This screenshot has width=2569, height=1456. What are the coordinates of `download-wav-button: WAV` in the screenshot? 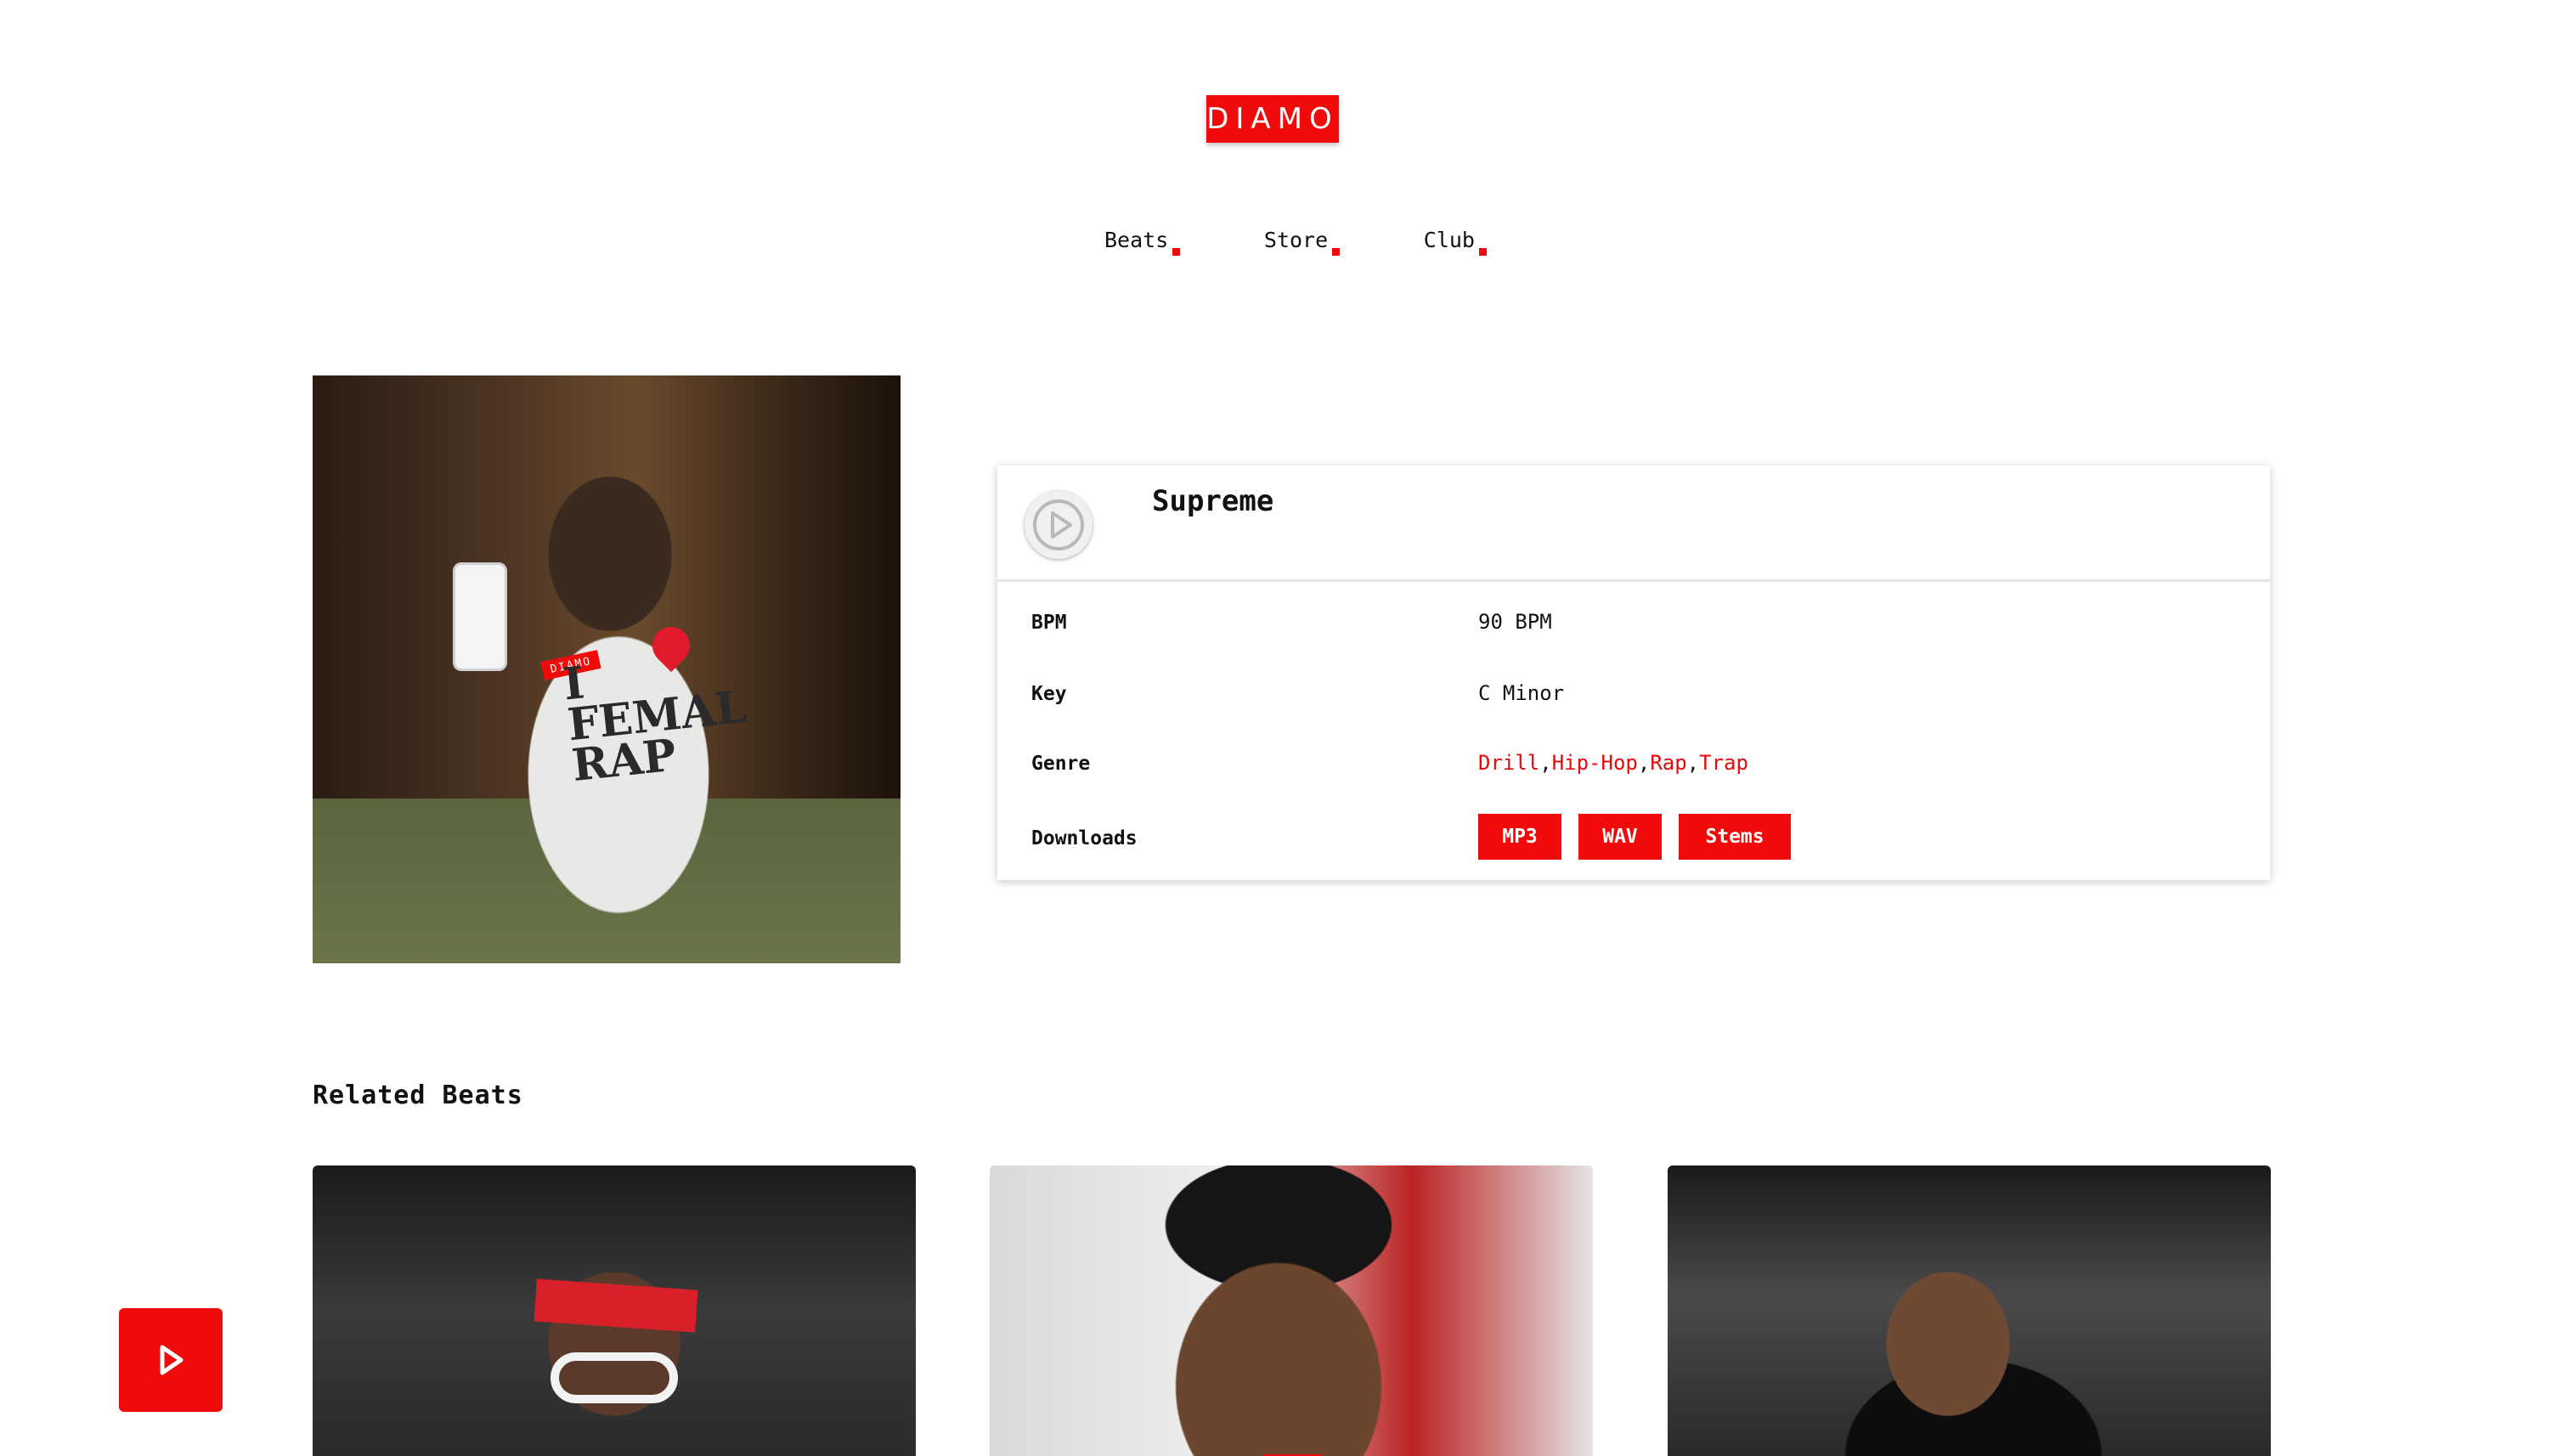 It's located at (1620, 837).